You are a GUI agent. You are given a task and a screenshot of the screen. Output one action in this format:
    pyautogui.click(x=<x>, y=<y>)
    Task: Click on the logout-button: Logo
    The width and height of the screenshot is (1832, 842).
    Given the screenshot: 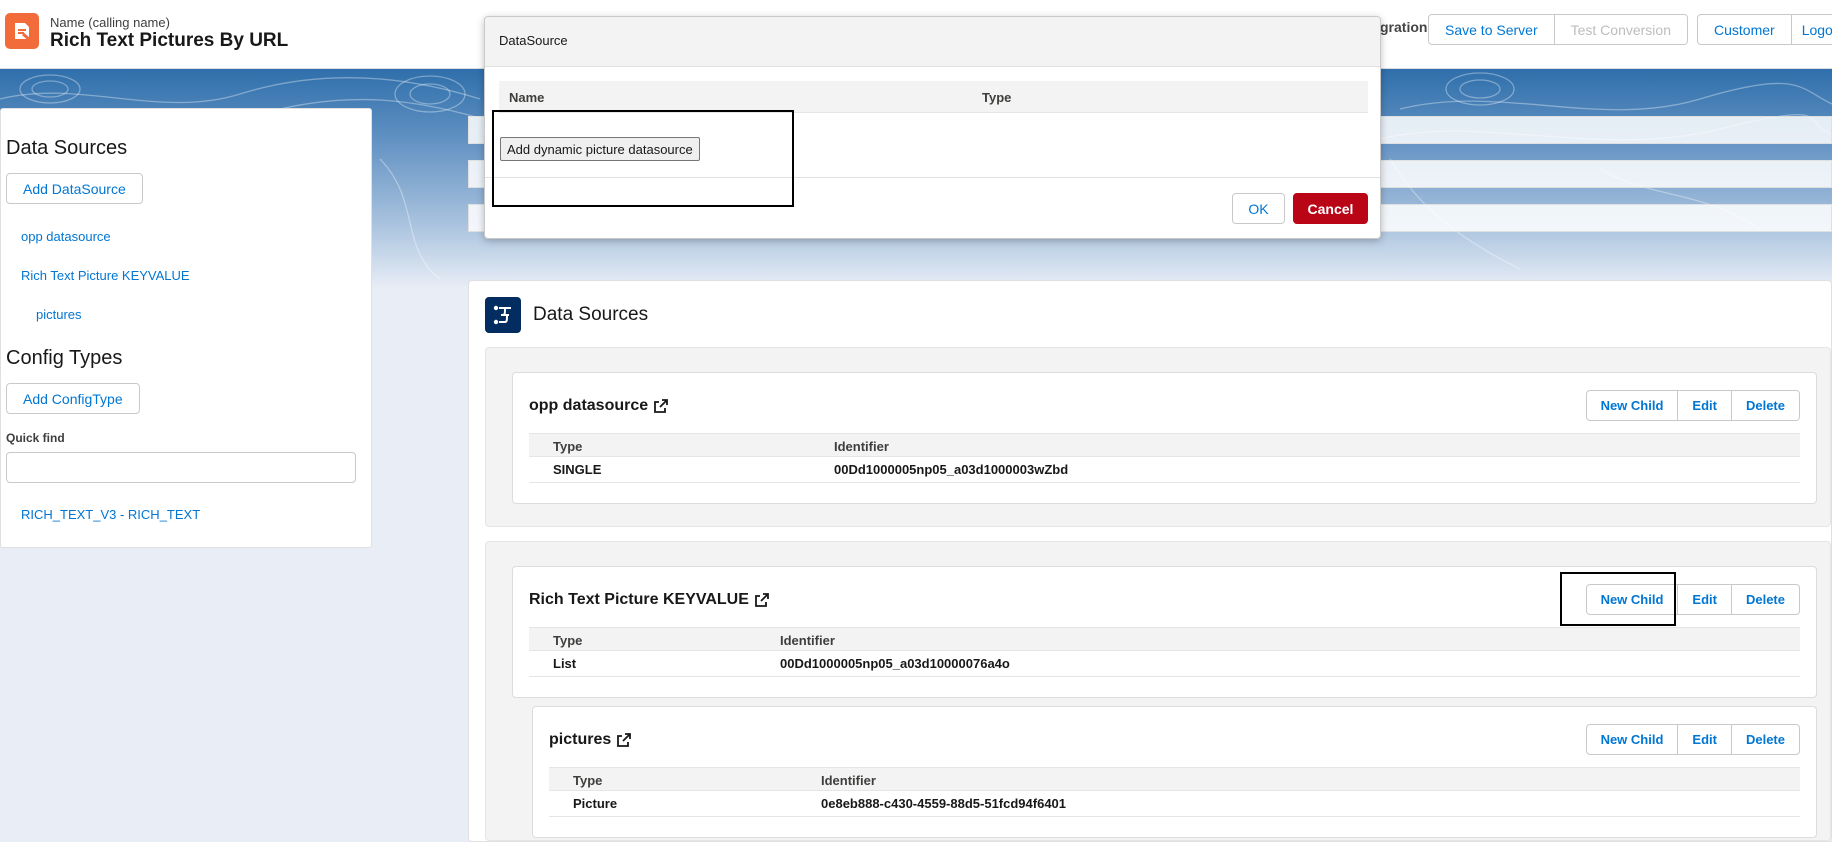 What is the action you would take?
    pyautogui.click(x=1811, y=29)
    